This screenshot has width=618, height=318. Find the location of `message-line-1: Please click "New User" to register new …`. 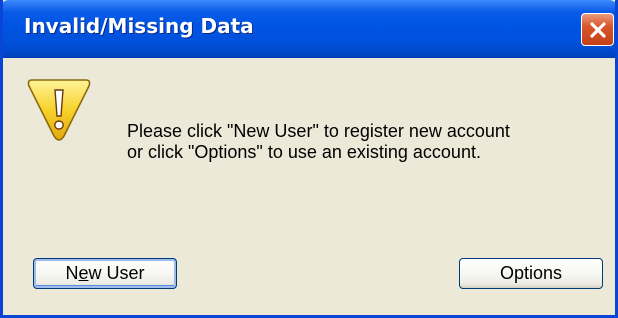

message-line-1: Please click "New User" to register new … is located at coordinates (318, 131).